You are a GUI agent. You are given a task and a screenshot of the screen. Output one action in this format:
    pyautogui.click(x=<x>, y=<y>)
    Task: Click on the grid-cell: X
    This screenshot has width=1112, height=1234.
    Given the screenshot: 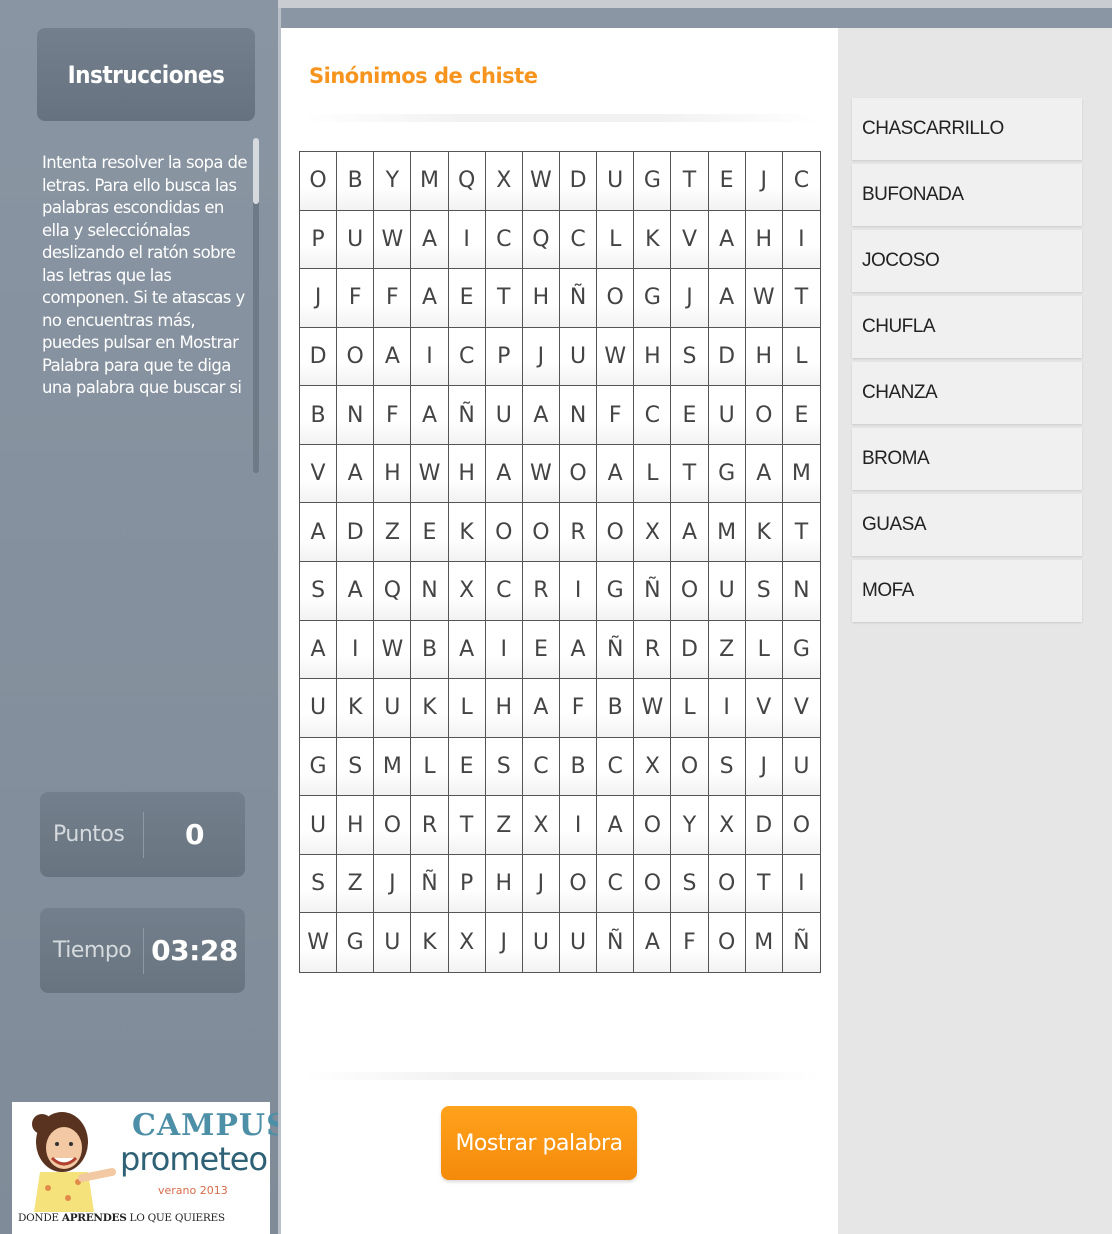 What is the action you would take?
    pyautogui.click(x=653, y=767)
    